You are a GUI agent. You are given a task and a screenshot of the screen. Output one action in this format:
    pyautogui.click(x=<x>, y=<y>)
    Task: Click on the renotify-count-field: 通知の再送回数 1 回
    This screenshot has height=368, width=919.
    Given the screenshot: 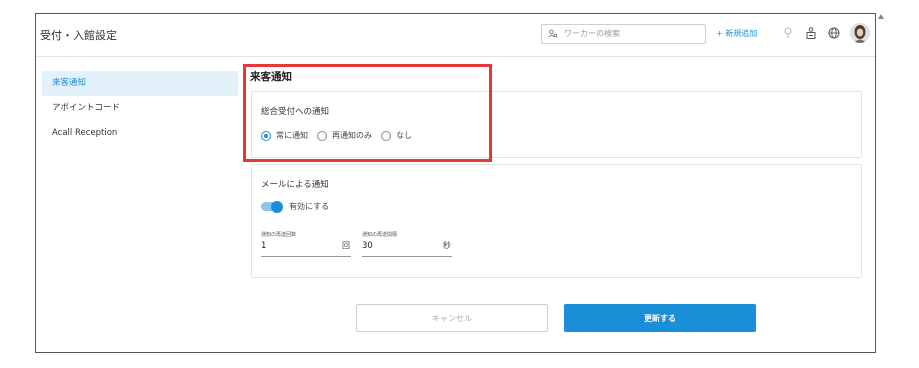 What is the action you would take?
    pyautogui.click(x=306, y=244)
    